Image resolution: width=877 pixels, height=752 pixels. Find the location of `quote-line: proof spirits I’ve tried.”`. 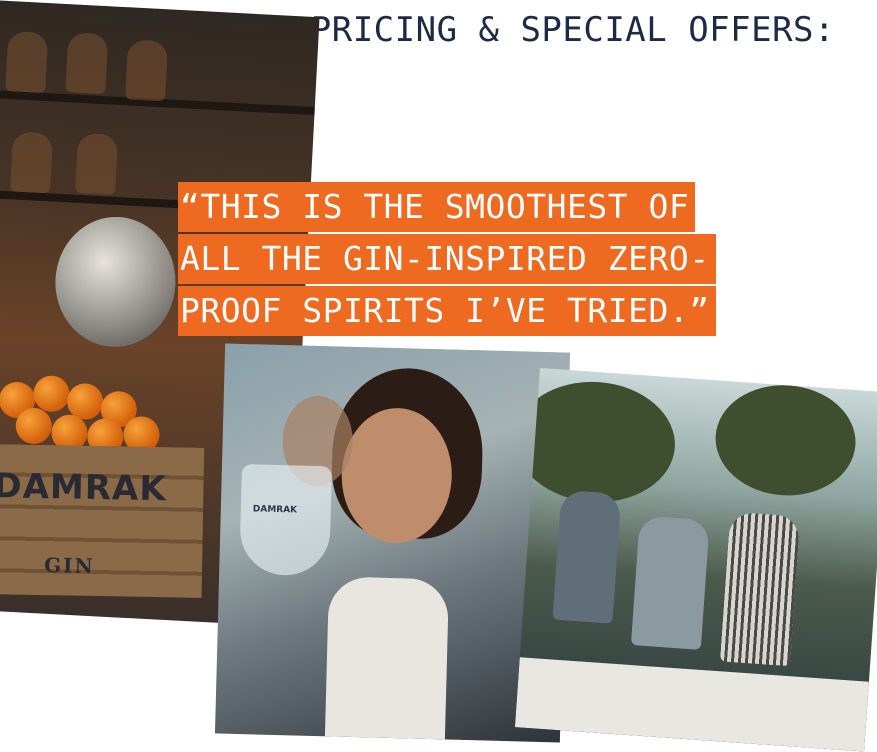

quote-line: proof spirits I’ve tried.” is located at coordinates (447, 311).